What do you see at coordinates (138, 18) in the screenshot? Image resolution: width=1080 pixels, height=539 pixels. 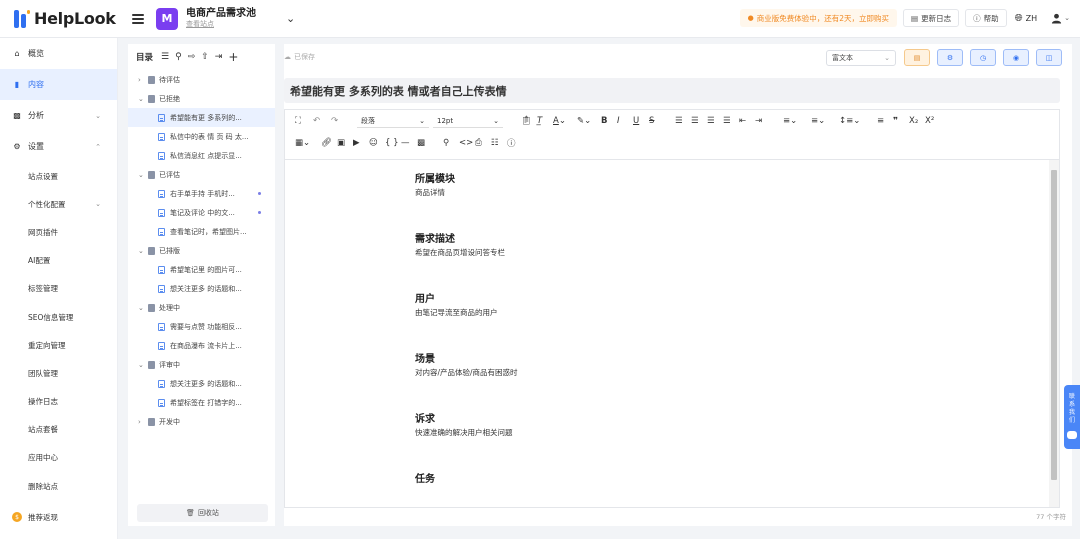 I see `menu-toggle-icon` at bounding box center [138, 18].